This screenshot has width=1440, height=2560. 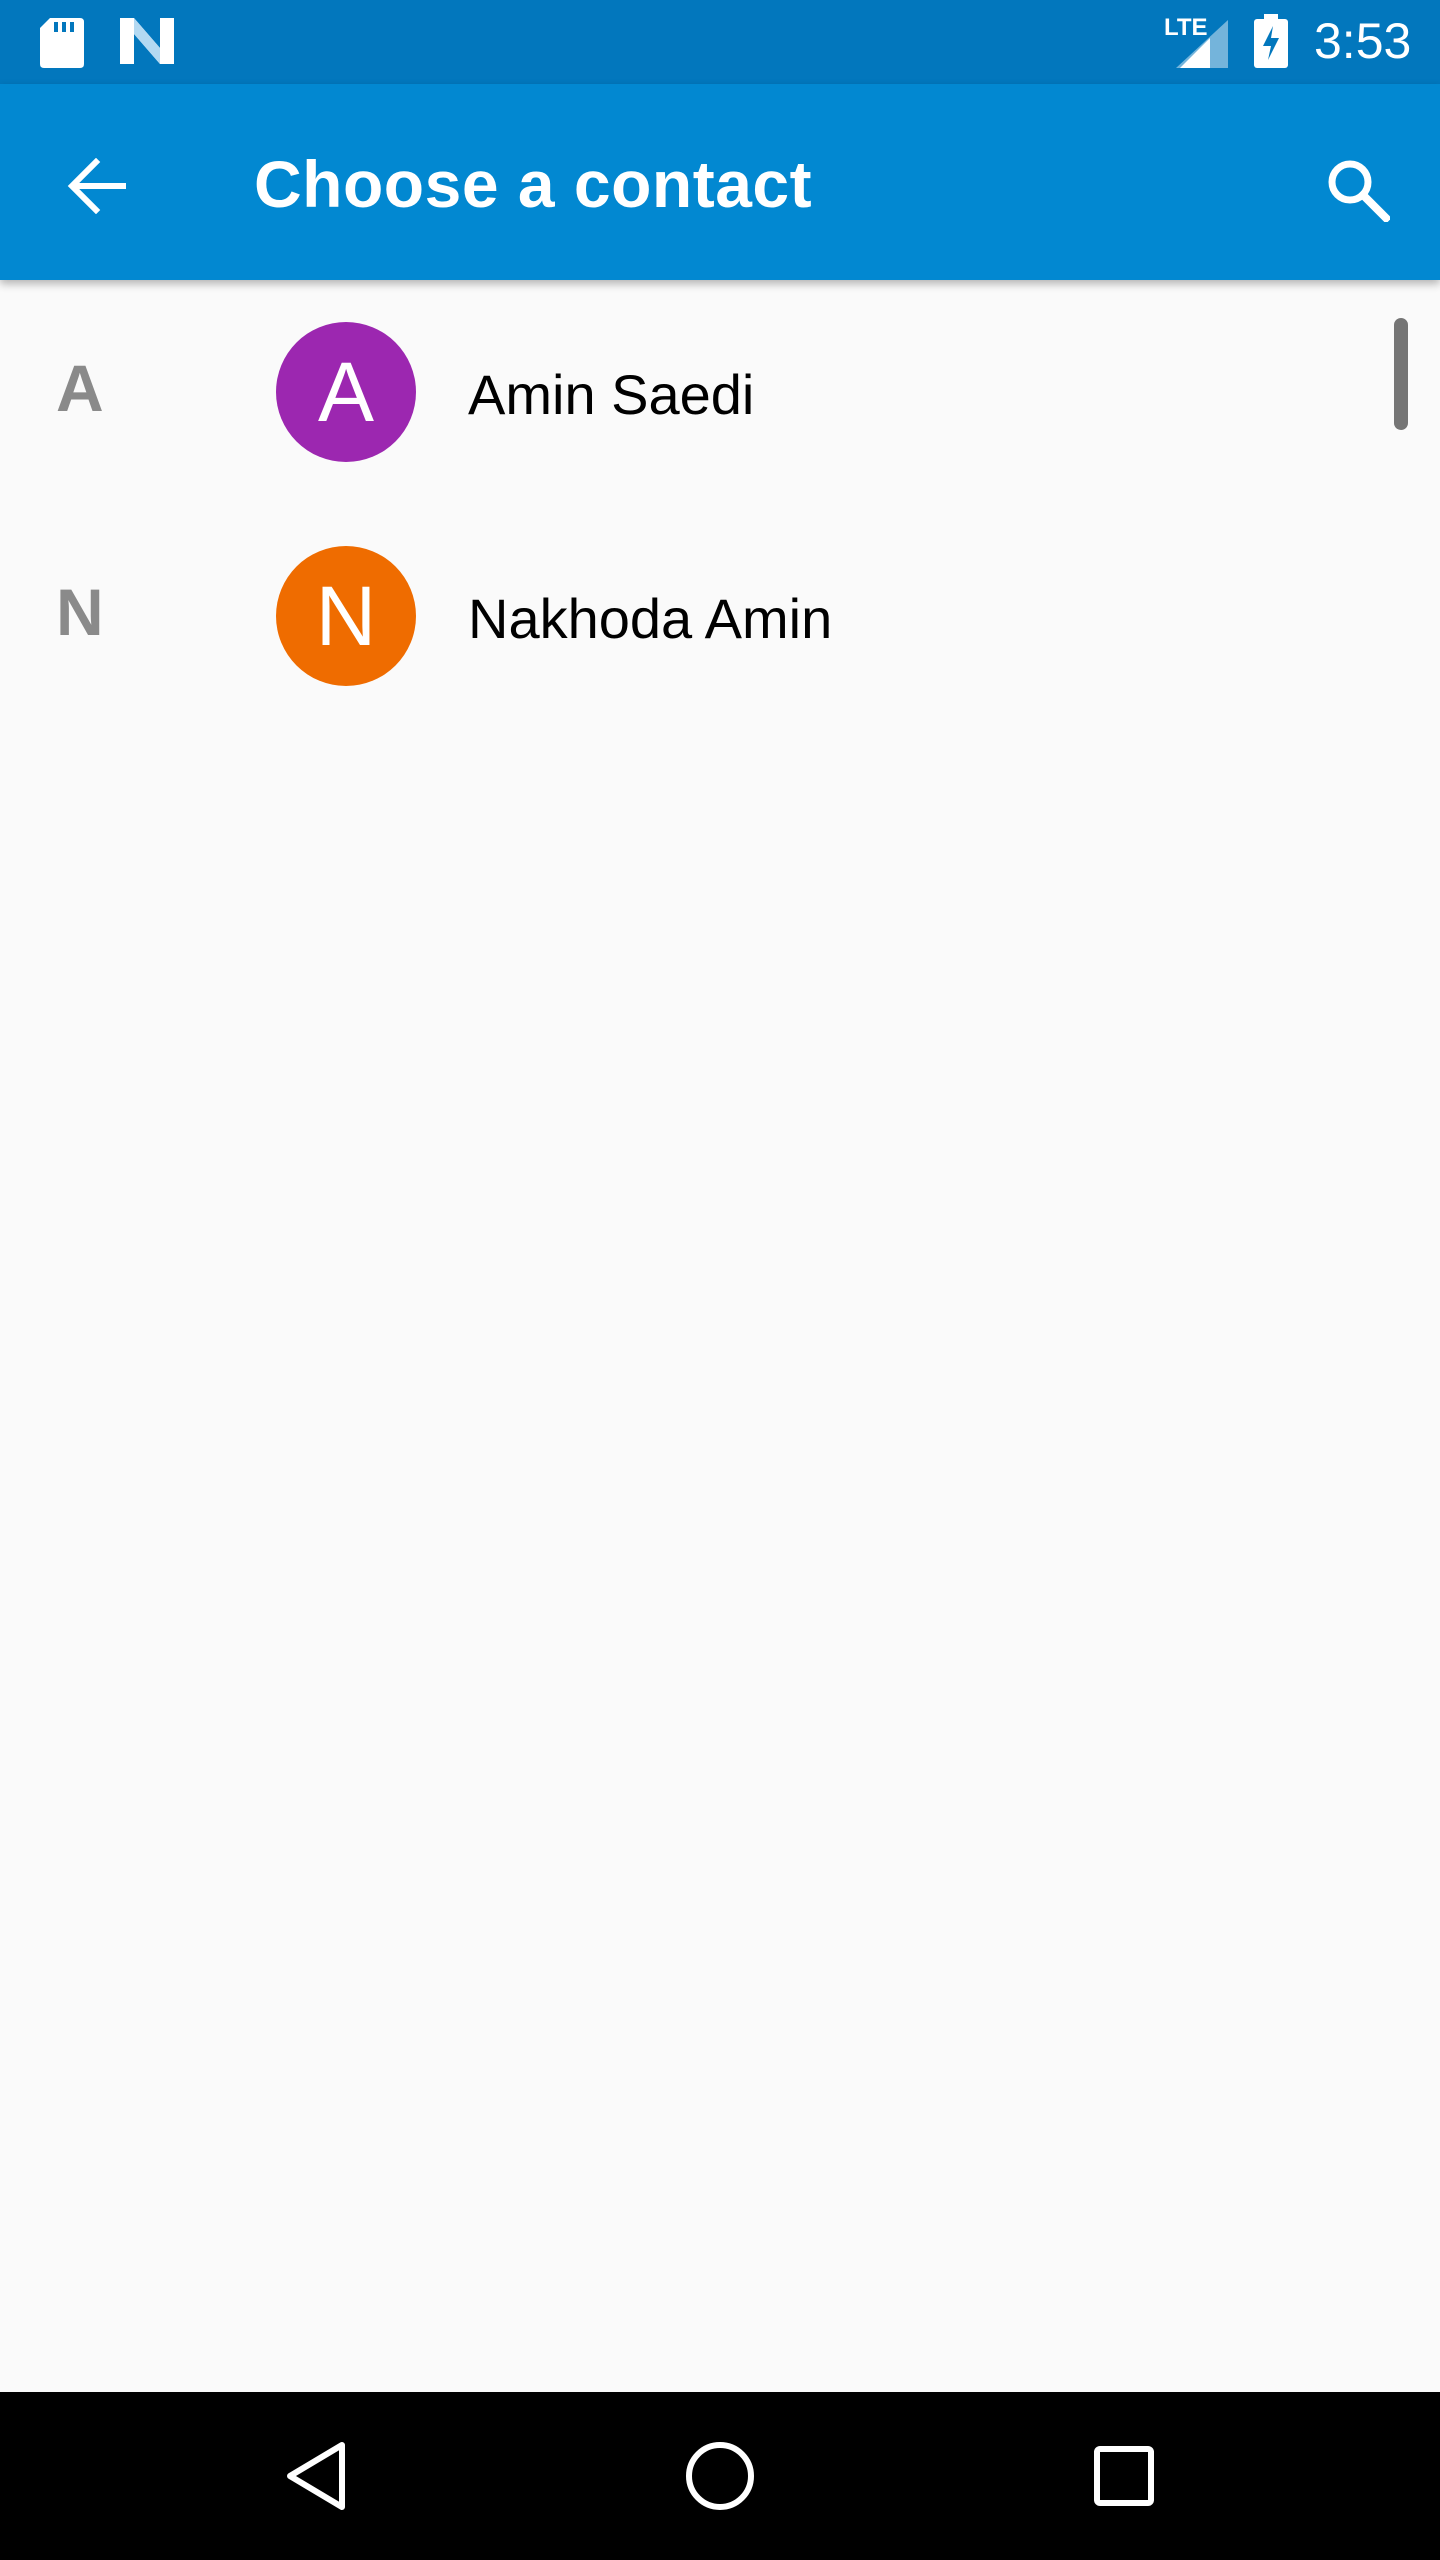 I want to click on status-clock: 3:53, so click(x=1363, y=41).